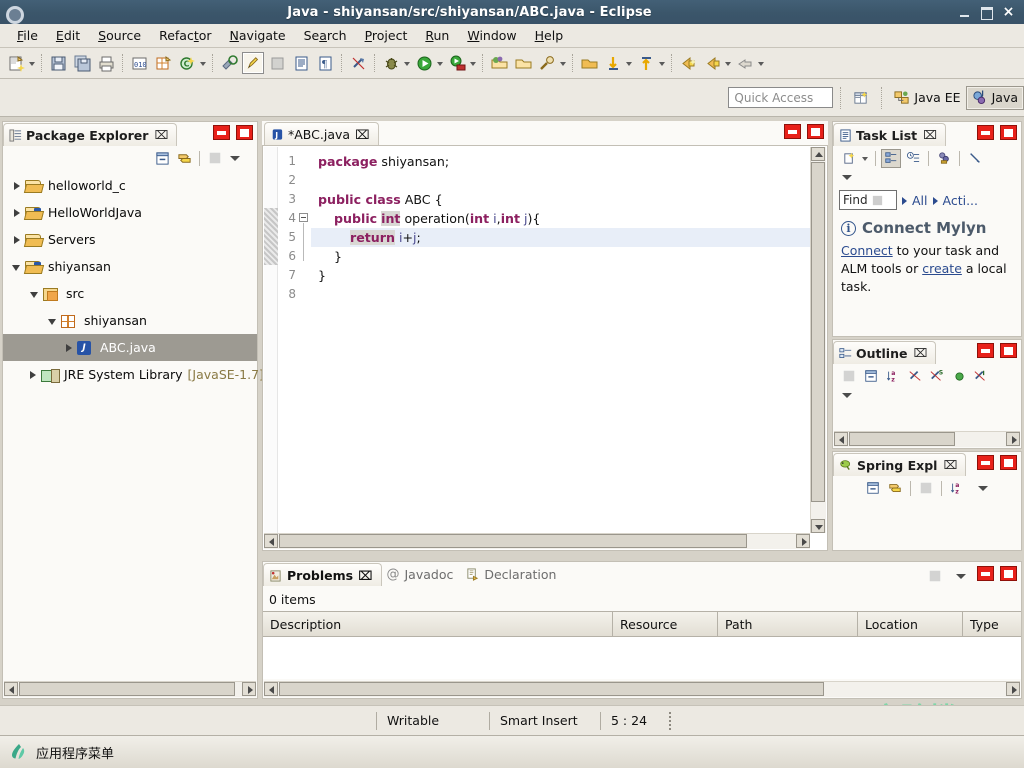 The image size is (1024, 768). What do you see at coordinates (304, 348) in the screenshot?
I see `editor-folding-bar` at bounding box center [304, 348].